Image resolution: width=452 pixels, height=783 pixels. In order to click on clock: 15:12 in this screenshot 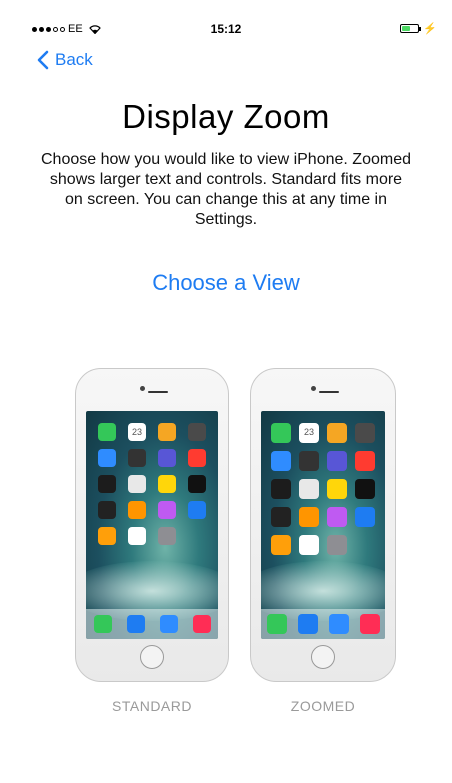, I will do `click(226, 29)`.